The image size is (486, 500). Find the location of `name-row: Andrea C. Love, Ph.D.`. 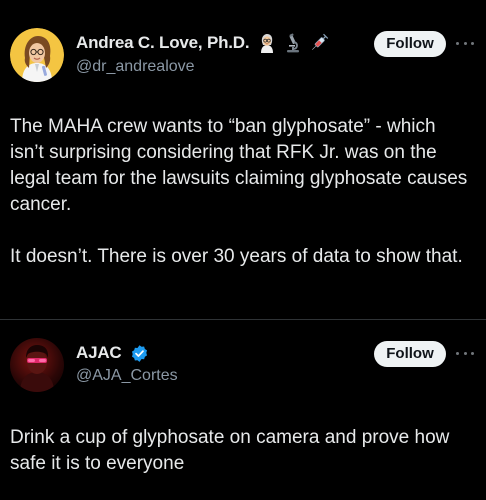

name-row: Andrea C. Love, Ph.D. is located at coordinates (202, 43).